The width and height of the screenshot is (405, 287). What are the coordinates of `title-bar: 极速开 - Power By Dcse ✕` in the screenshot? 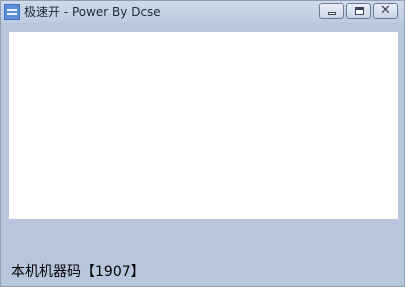 It's located at (202, 12).